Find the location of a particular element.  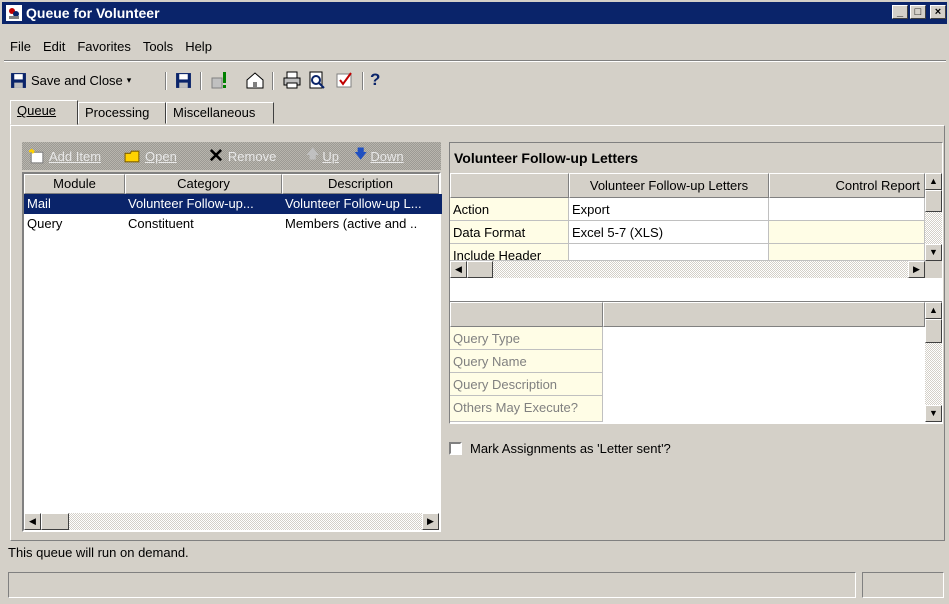

window-title: Queue for Volunteer is located at coordinates (93, 13).